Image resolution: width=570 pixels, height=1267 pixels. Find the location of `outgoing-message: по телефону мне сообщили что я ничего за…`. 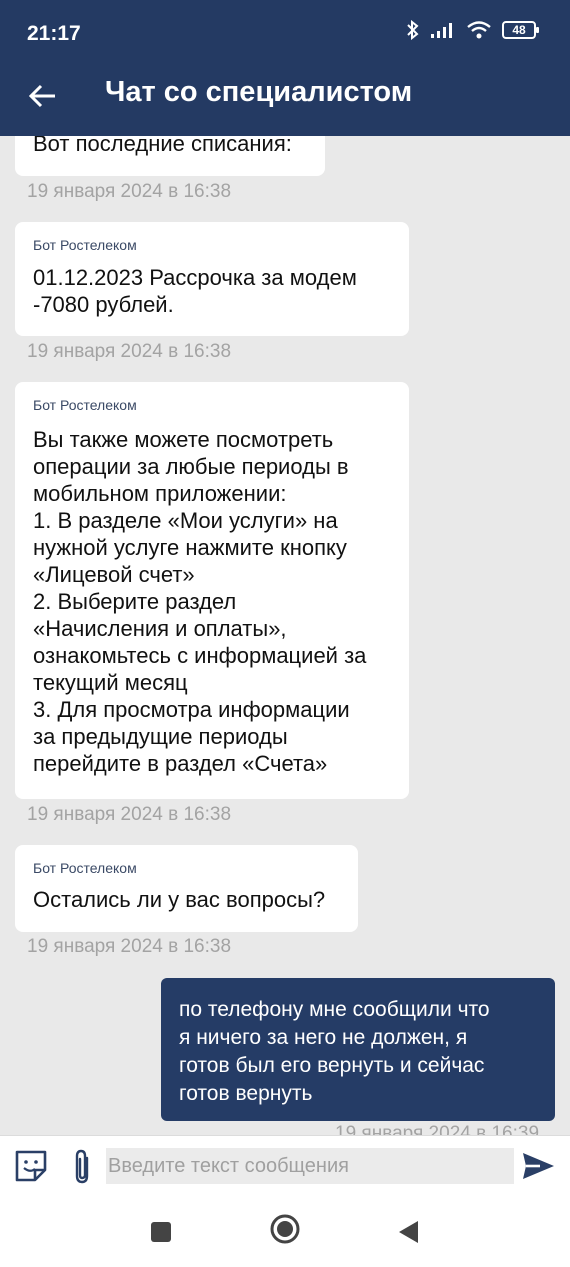

outgoing-message: по телефону мне сообщили что я ничего за… is located at coordinates (358, 1049).